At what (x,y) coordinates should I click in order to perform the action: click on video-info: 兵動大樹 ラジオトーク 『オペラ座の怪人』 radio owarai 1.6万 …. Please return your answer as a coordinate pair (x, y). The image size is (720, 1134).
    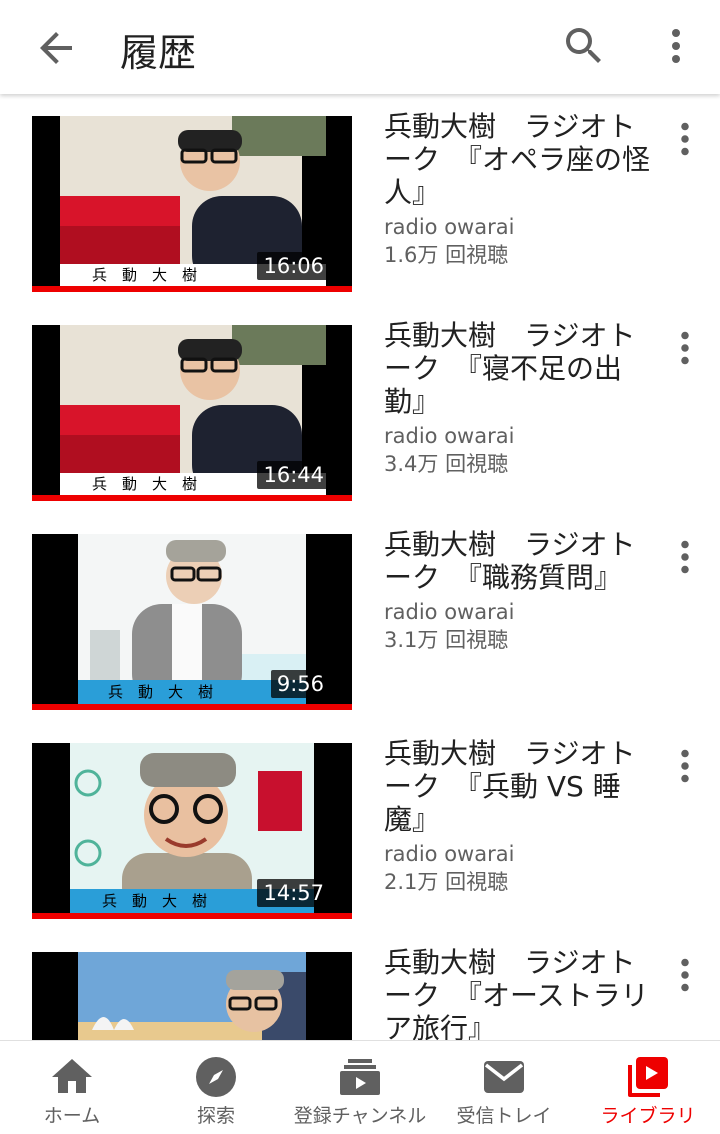
    Looking at the image, I should click on (519, 189).